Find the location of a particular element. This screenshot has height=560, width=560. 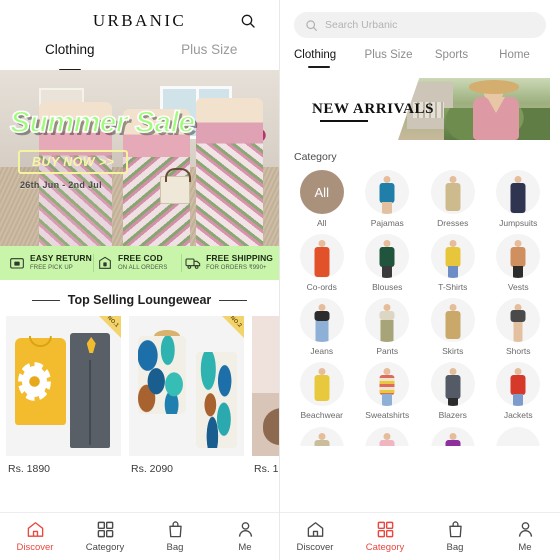

category-item-t-shirts: T-Shirts is located at coordinates (453, 263).